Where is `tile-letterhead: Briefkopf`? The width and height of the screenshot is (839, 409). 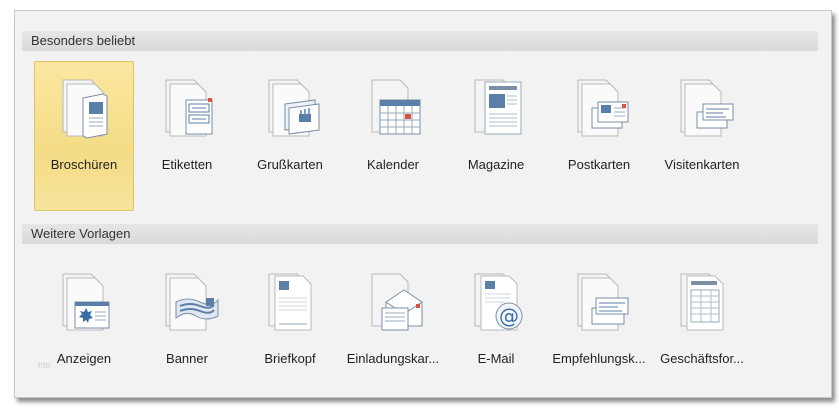
tile-letterhead: Briefkopf is located at coordinates (290, 315).